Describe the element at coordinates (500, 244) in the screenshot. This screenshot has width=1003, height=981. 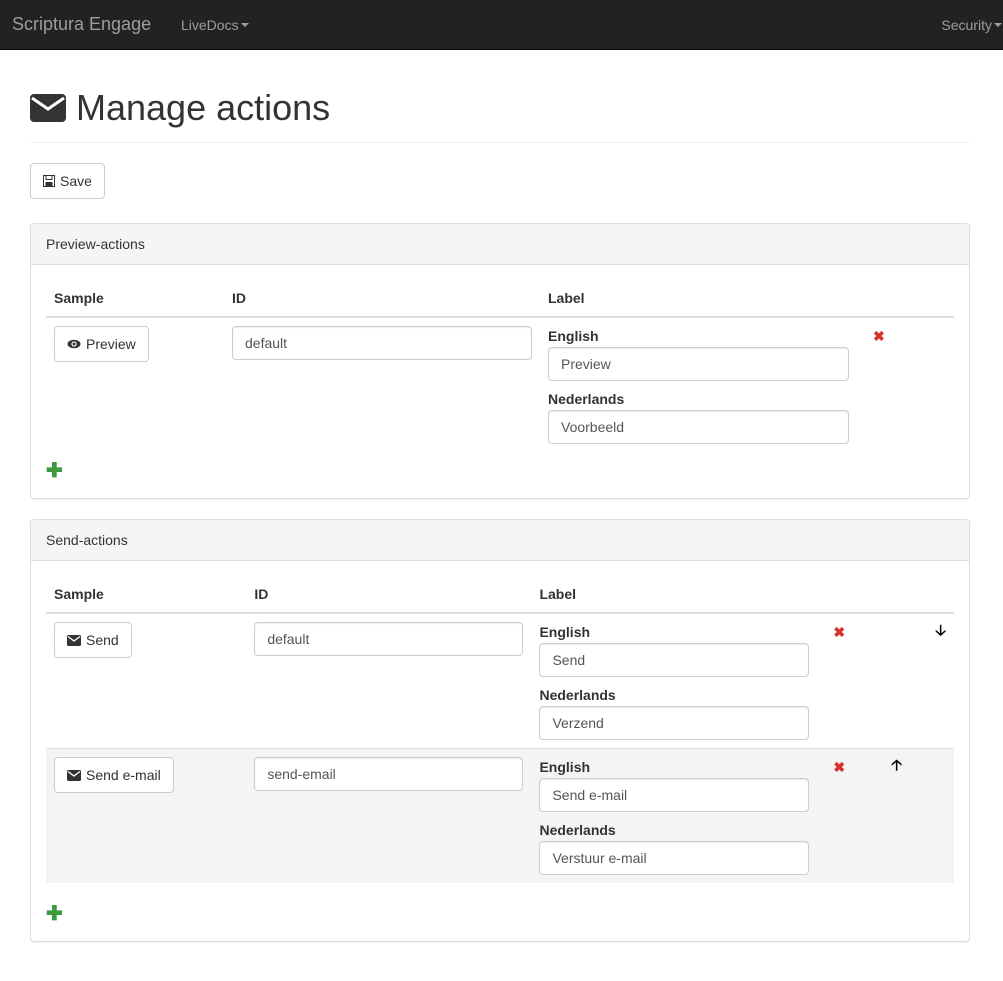
I see `panel-heading: Preview-actions` at that location.